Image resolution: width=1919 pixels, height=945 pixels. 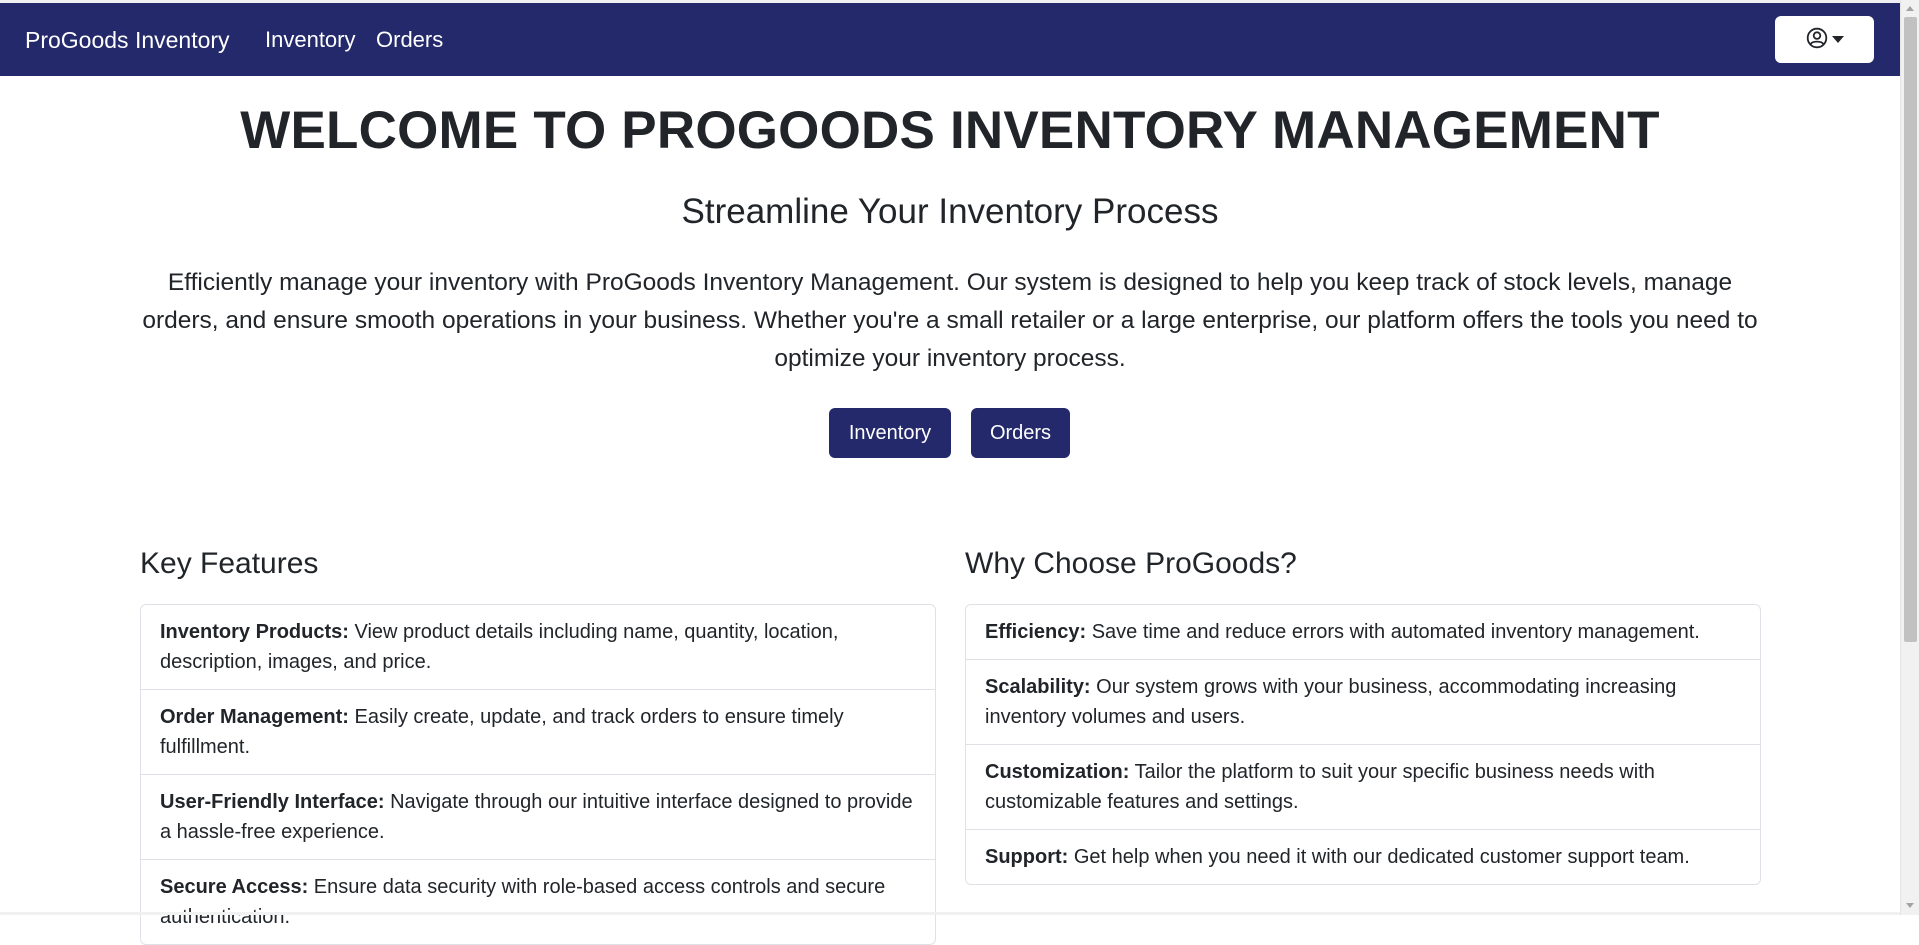 I want to click on user-circle-icon, so click(x=1817, y=39).